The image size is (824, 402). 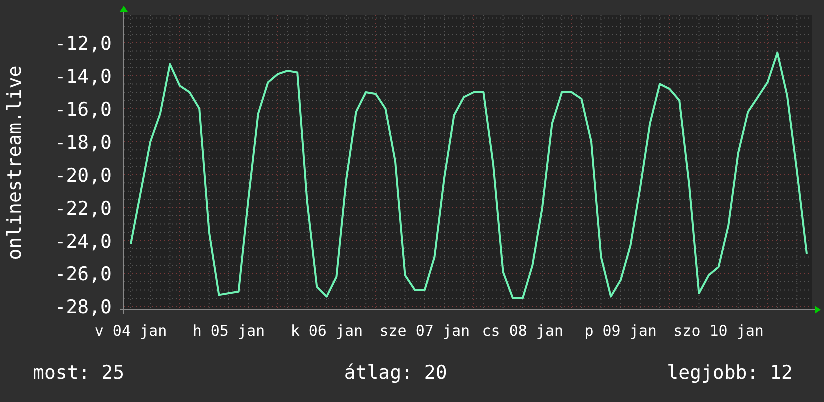 What do you see at coordinates (83, 44) in the screenshot?
I see `y-tick-label: -12,0` at bounding box center [83, 44].